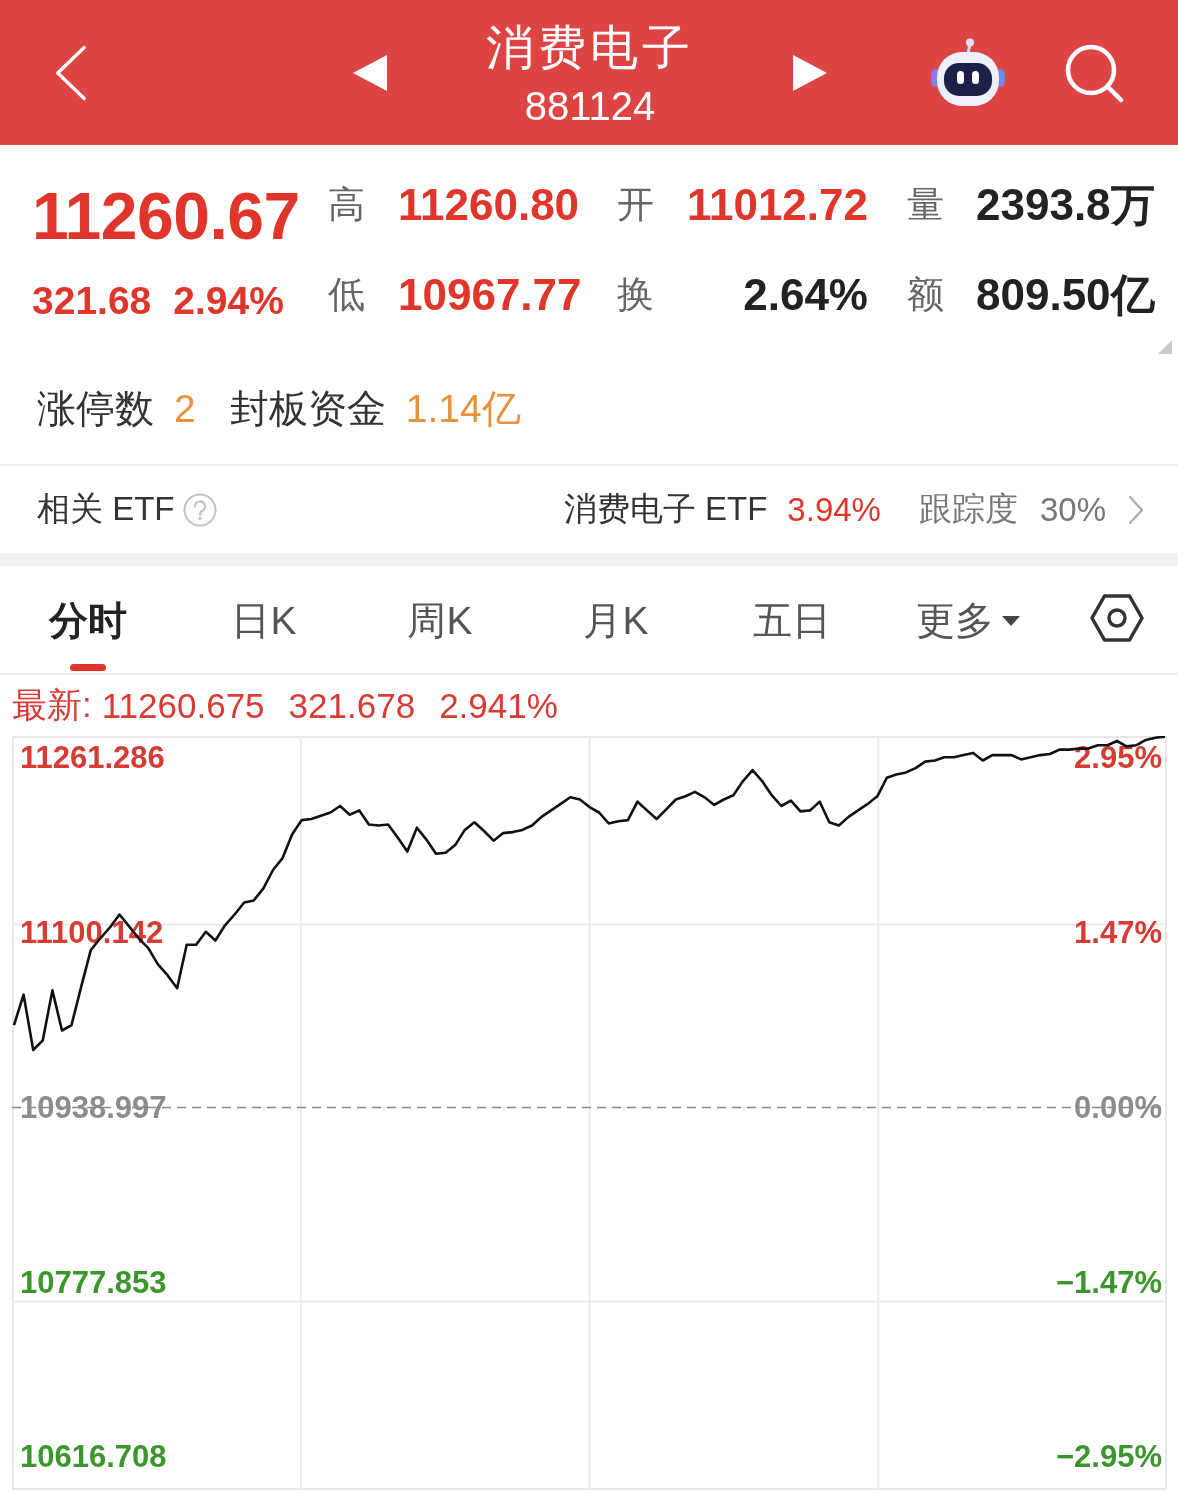 The image size is (1178, 1493). What do you see at coordinates (1117, 617) in the screenshot?
I see `settings-icon` at bounding box center [1117, 617].